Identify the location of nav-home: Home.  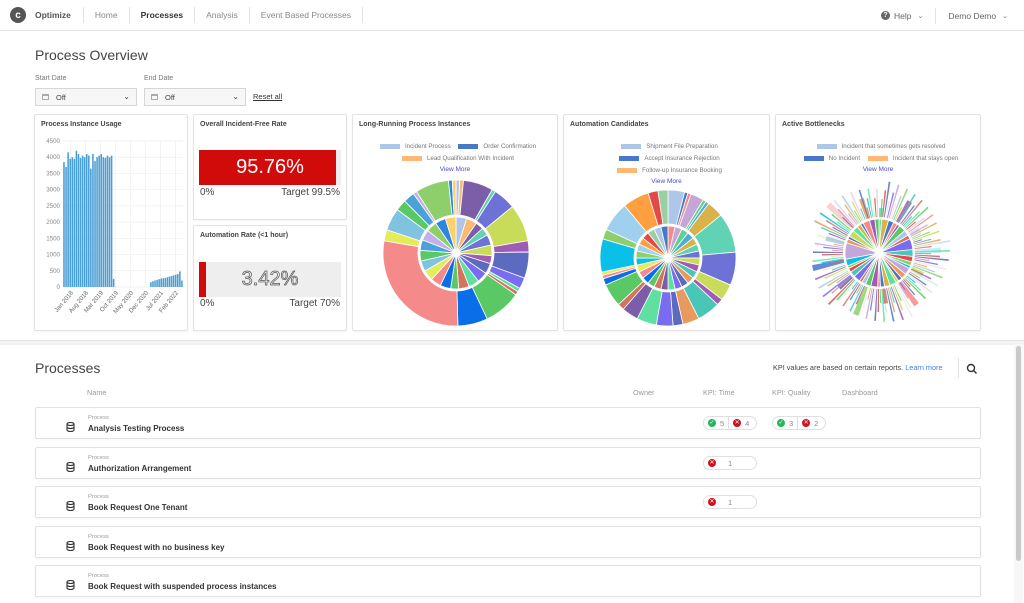
(107, 15).